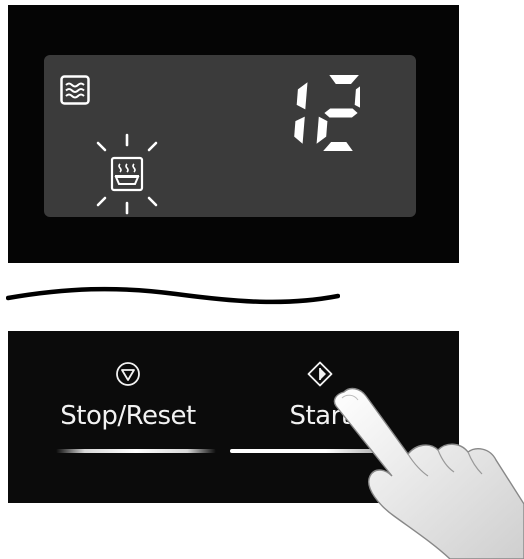  Describe the element at coordinates (341, 113) in the screenshot. I see `timer-digit-1-segment-g` at that location.